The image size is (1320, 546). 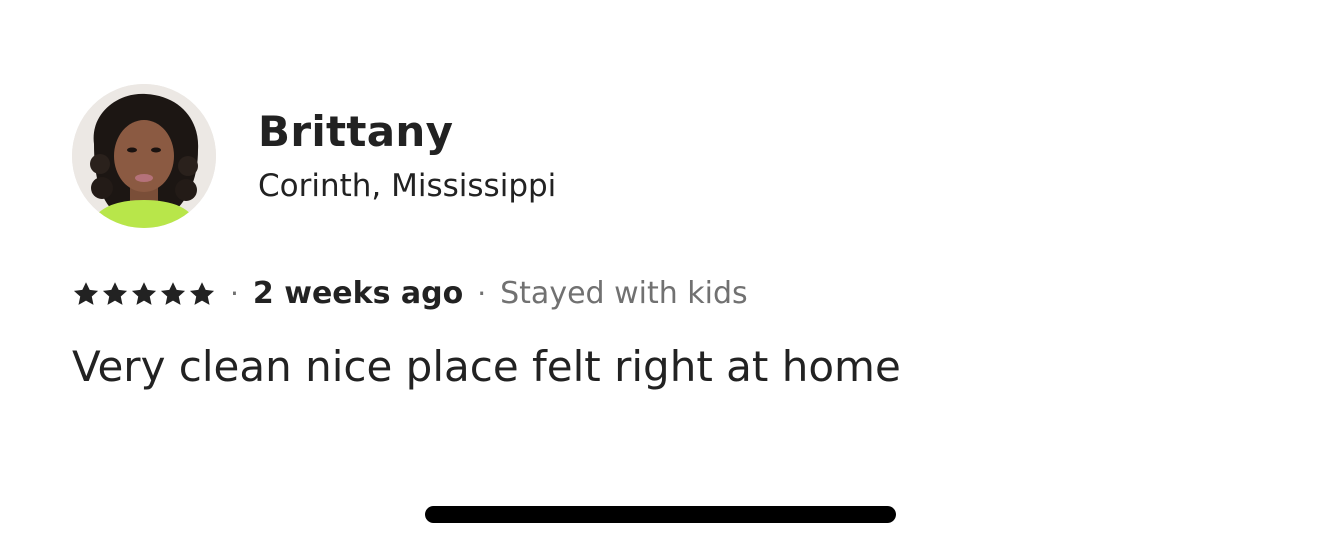 I want to click on reviewer-info: Brittany Corinth, Mississippi, so click(x=407, y=156).